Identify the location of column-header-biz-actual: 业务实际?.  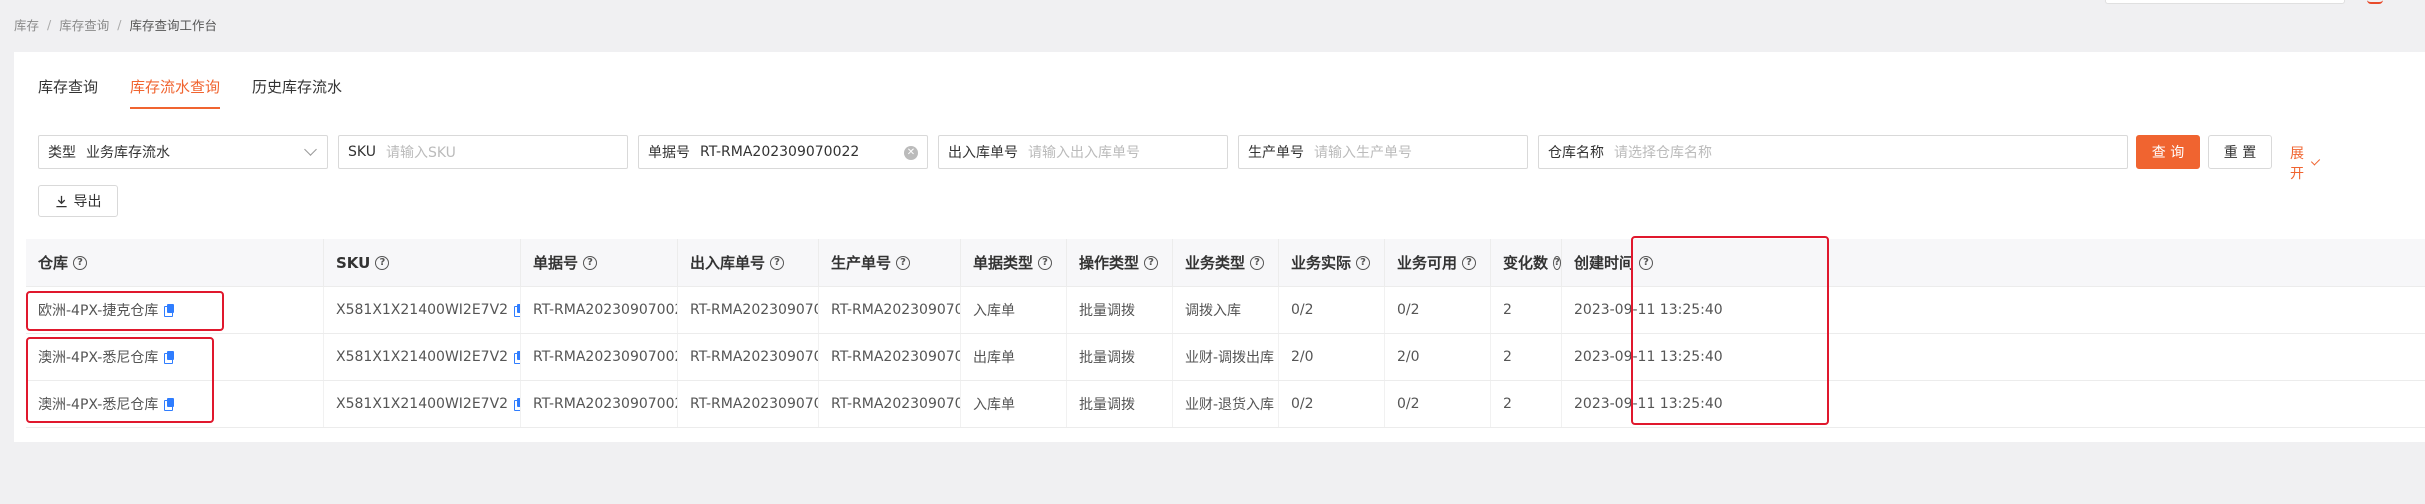
(1331, 262).